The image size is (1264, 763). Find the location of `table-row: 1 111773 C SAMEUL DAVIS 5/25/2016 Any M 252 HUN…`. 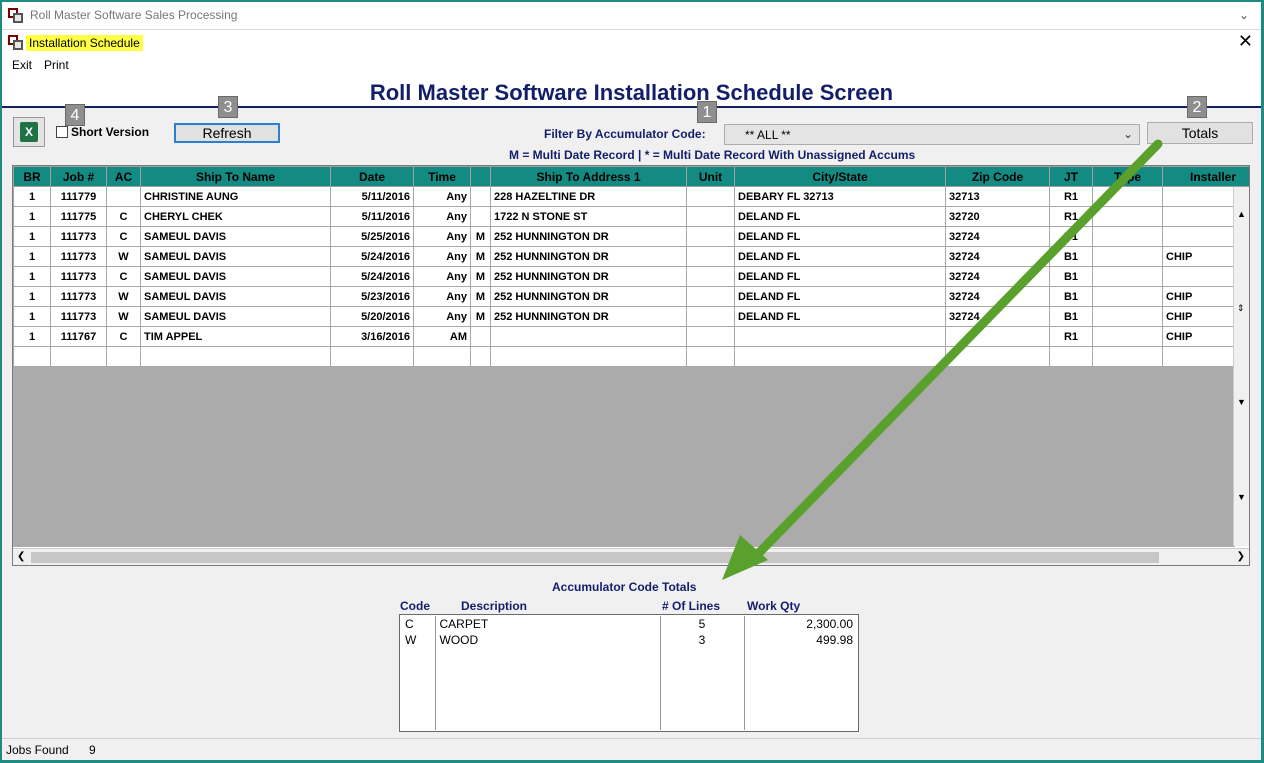

table-row: 1 111773 C SAMEUL DAVIS 5/25/2016 Any M 252 HUN… is located at coordinates (631, 236).